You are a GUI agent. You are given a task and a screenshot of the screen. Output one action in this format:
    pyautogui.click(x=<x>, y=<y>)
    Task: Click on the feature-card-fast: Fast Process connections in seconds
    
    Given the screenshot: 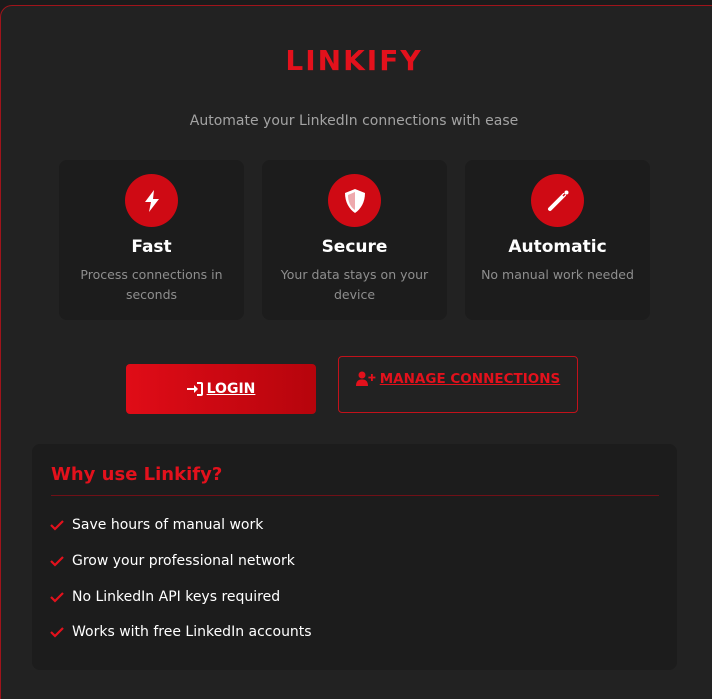 What is the action you would take?
    pyautogui.click(x=151, y=240)
    